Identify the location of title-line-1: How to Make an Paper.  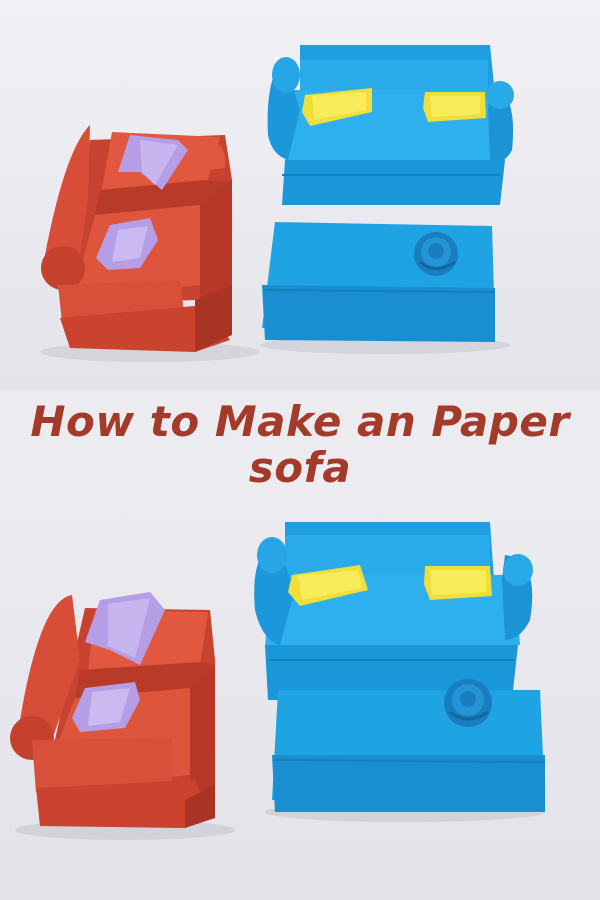
(300, 421).